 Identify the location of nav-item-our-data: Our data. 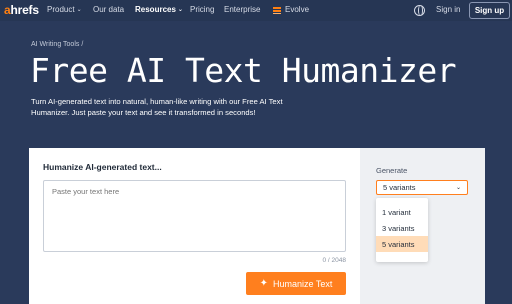
(108, 10).